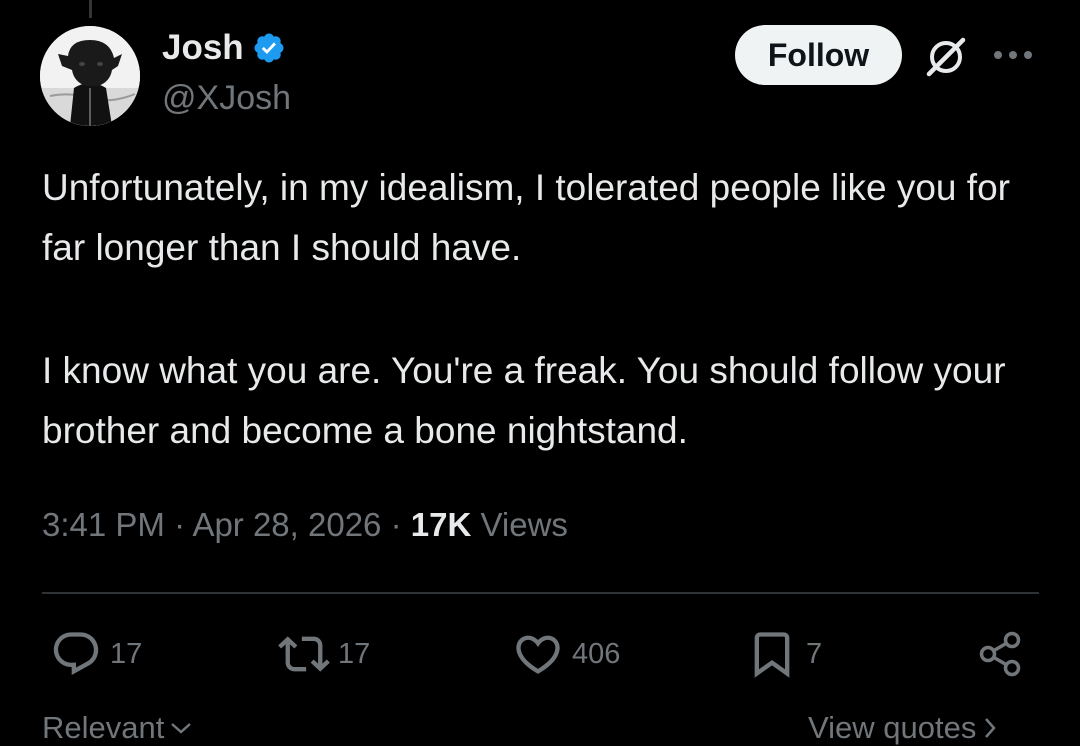 The width and height of the screenshot is (1080, 746). Describe the element at coordinates (566, 654) in the screenshot. I see `like-button: 406` at that location.